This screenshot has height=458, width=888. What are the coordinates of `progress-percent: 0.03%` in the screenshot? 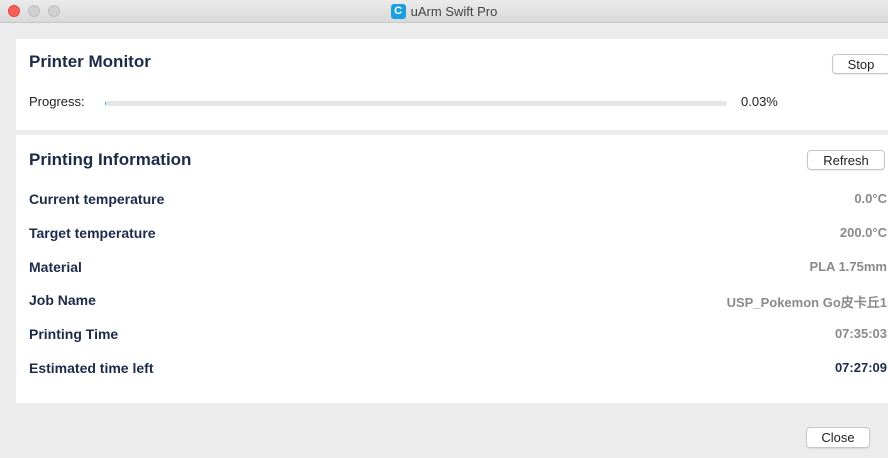 It's located at (759, 101).